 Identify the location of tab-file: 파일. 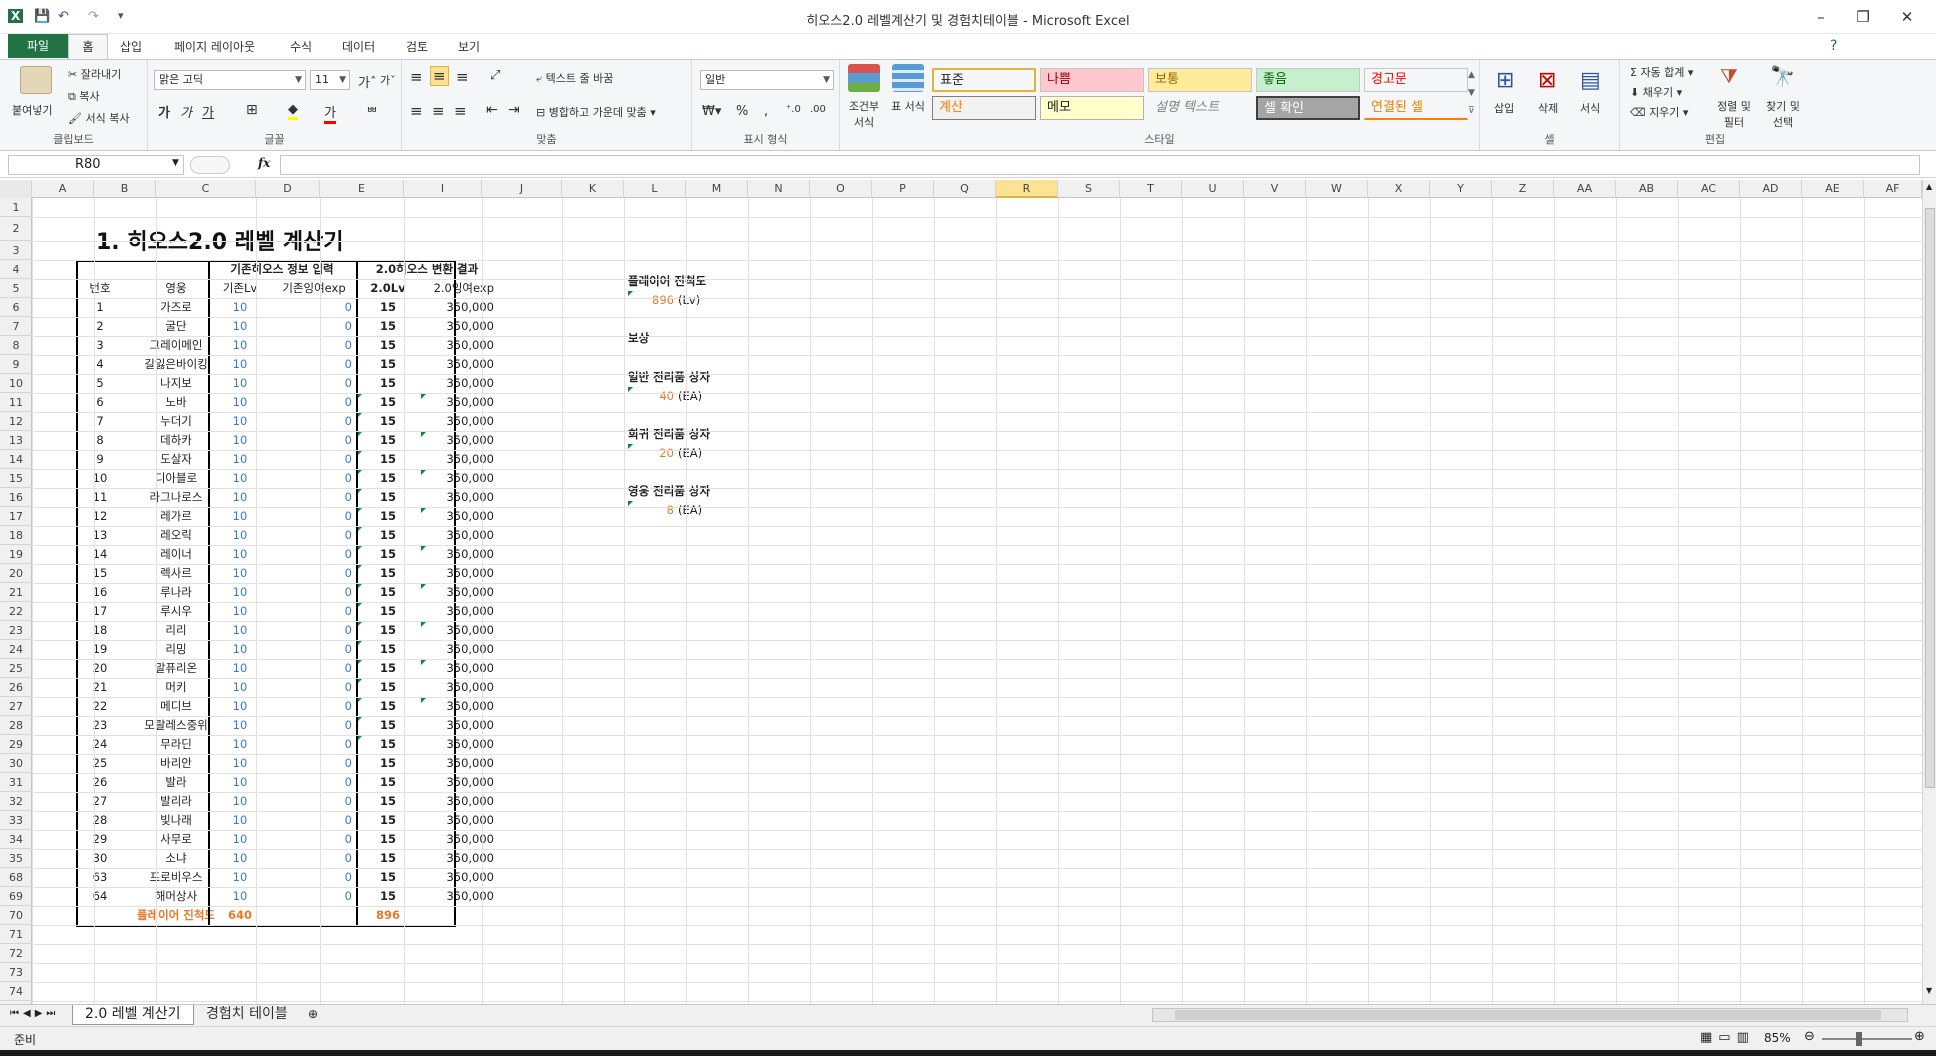
(38, 46).